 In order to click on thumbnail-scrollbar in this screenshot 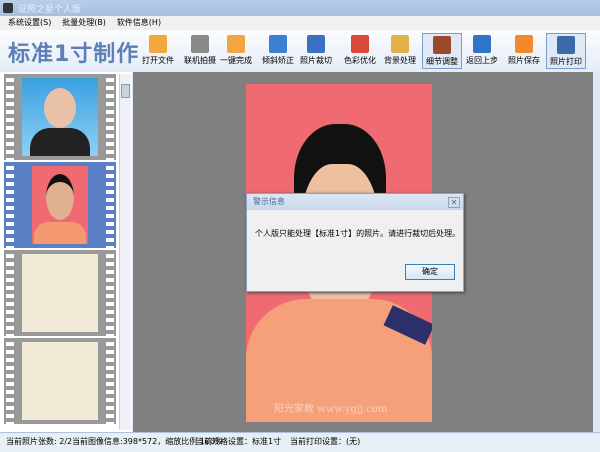, I will do `click(125, 252)`.